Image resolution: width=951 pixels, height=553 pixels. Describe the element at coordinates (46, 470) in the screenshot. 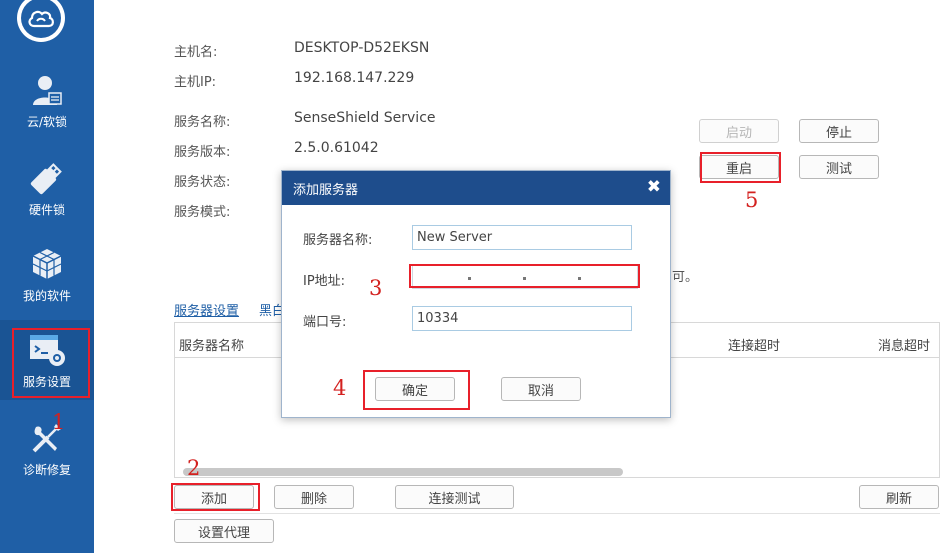

I see `sidebar-item-label: 诊断修复` at that location.